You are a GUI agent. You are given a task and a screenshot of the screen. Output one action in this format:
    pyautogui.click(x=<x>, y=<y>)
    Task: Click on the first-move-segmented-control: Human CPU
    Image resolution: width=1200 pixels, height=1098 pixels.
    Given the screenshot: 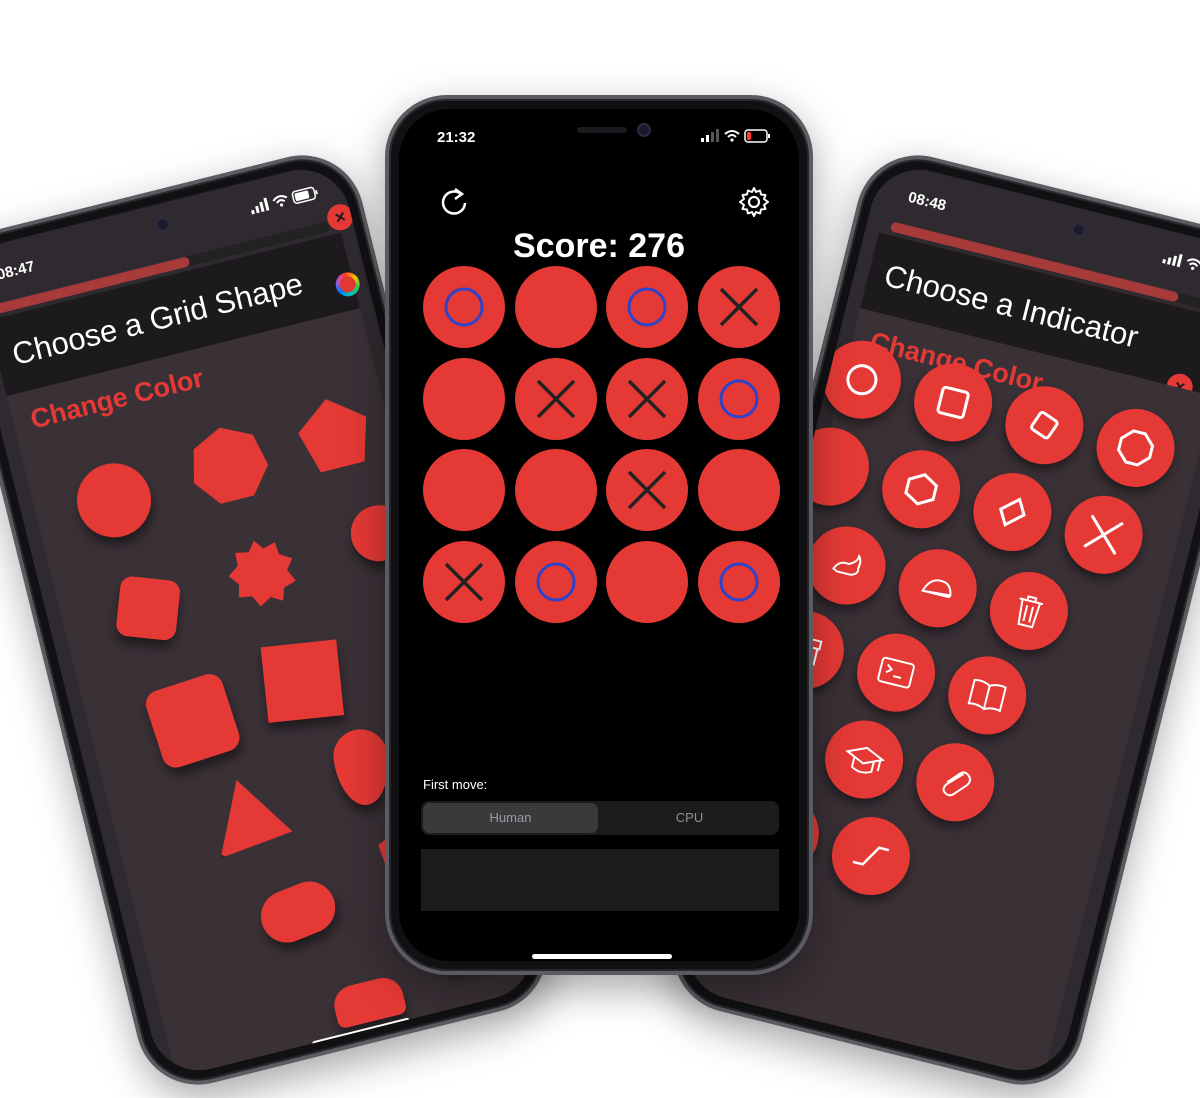 What is the action you would take?
    pyautogui.click(x=600, y=818)
    